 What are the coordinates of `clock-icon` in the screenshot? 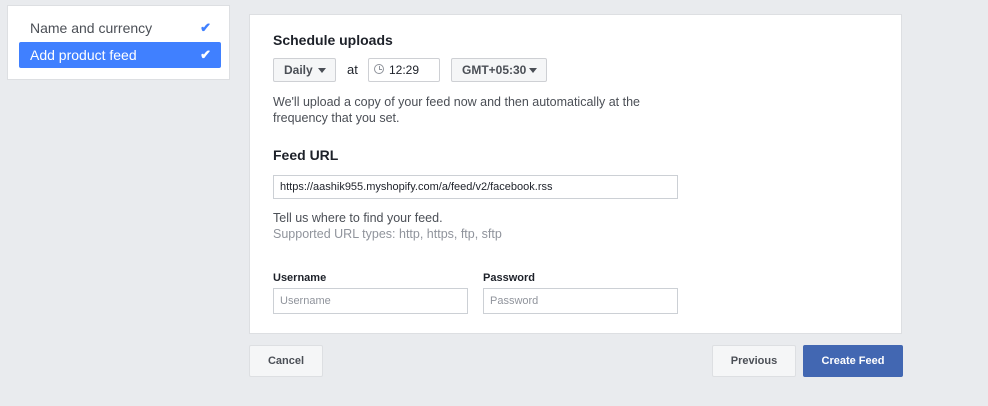 It's located at (379, 69).